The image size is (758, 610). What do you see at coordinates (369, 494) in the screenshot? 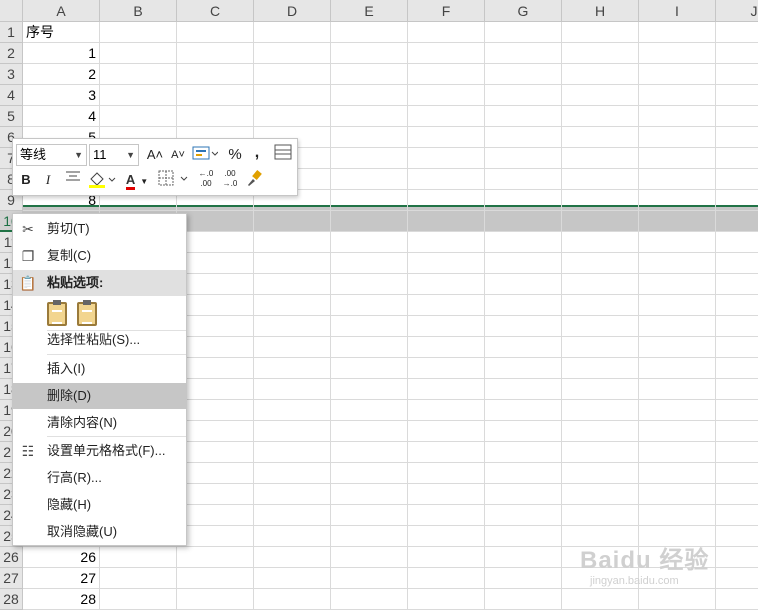
I see `cell-e23` at bounding box center [369, 494].